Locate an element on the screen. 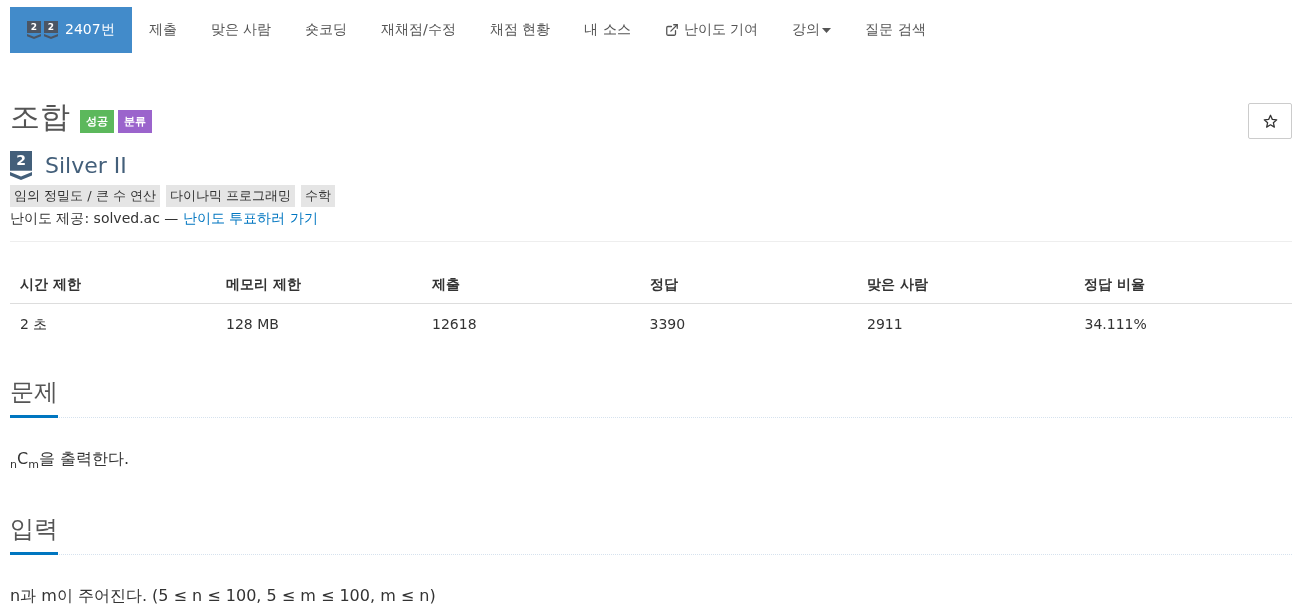 This screenshot has height=616, width=1312. table-cell: 12618 is located at coordinates (531, 323).